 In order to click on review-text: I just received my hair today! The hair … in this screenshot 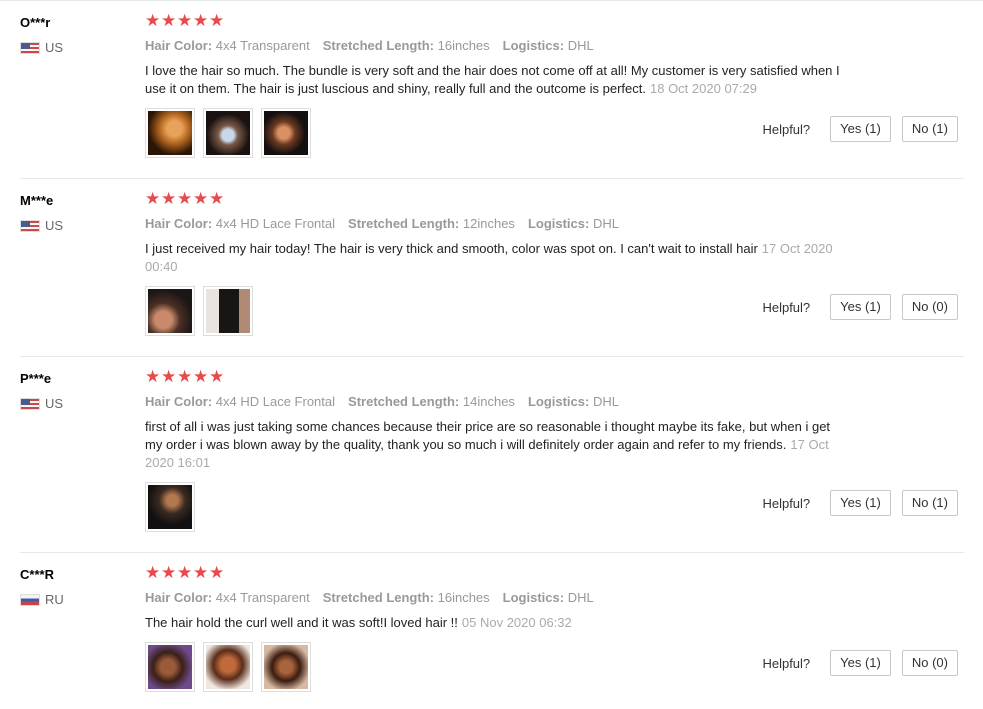, I will do `click(489, 257)`.